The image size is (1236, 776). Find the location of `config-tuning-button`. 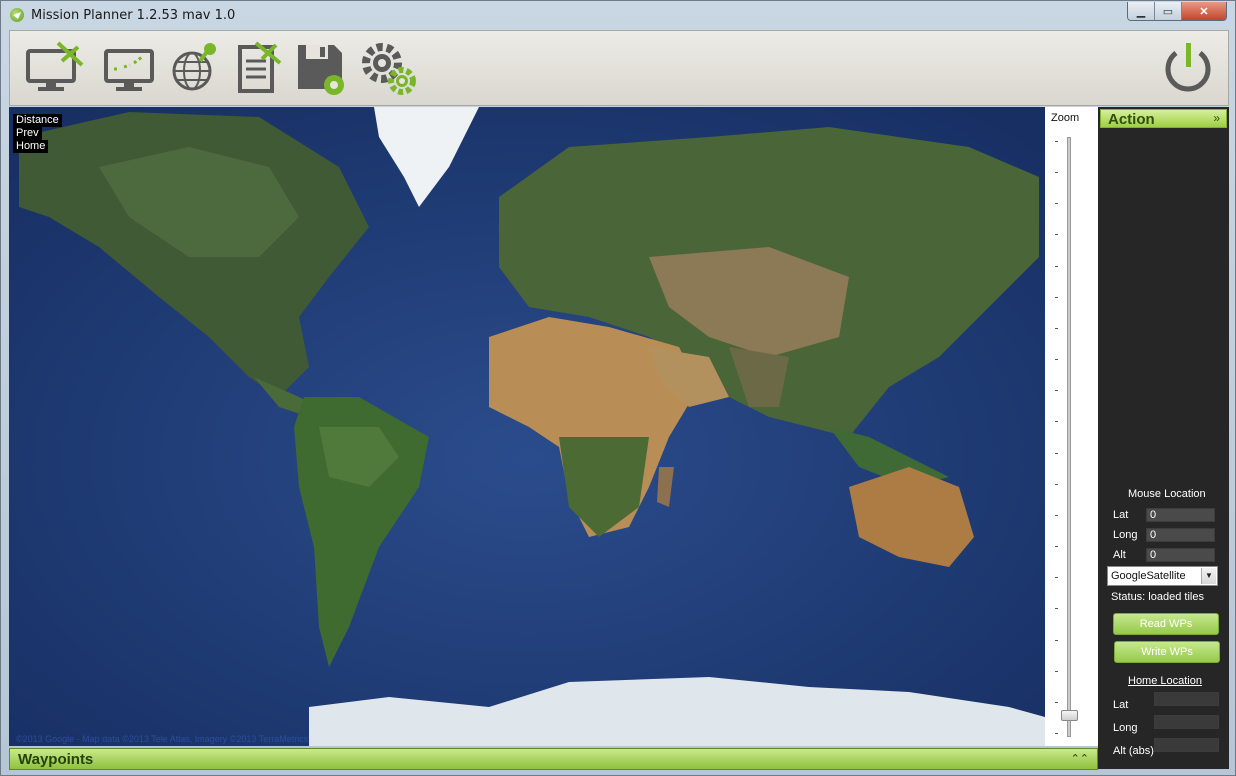

config-tuning-button is located at coordinates (258, 67).